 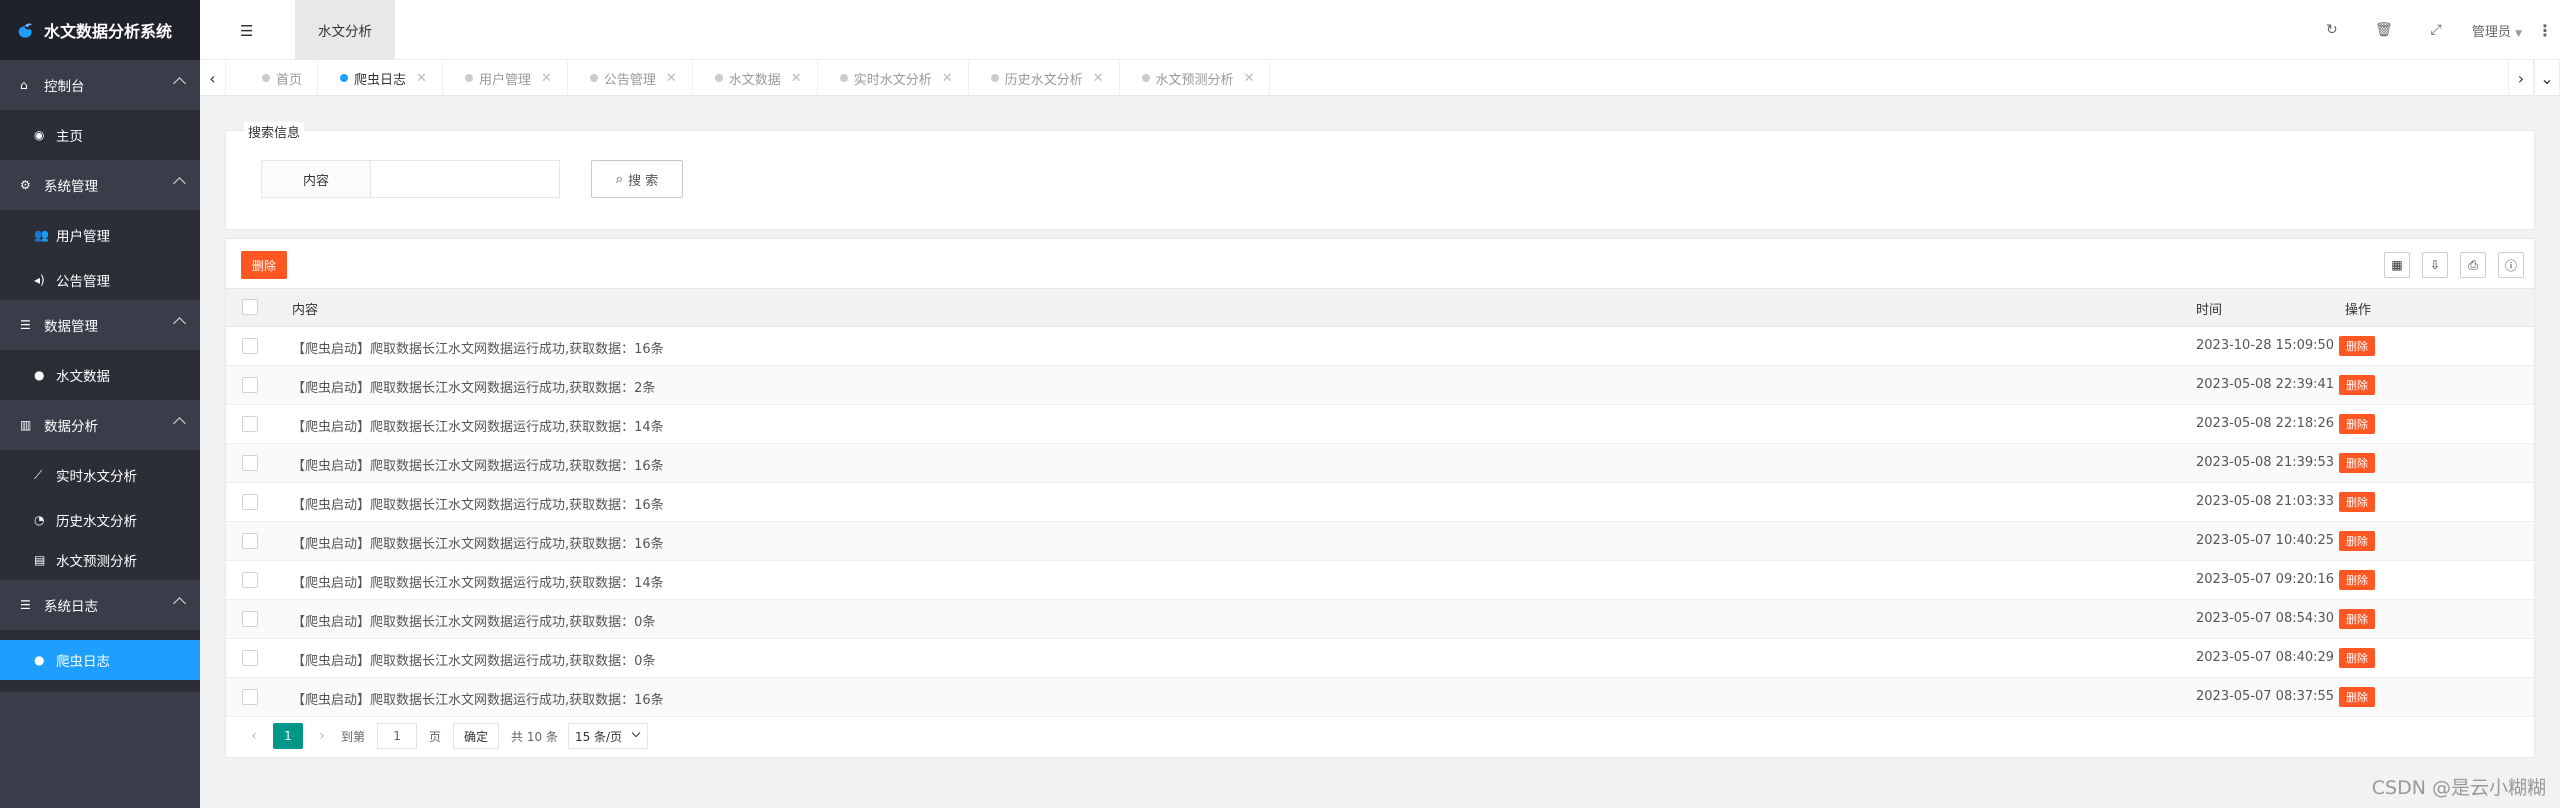 I want to click on page-tab-hydro-data: 水文数据 ✕, so click(x=755, y=78).